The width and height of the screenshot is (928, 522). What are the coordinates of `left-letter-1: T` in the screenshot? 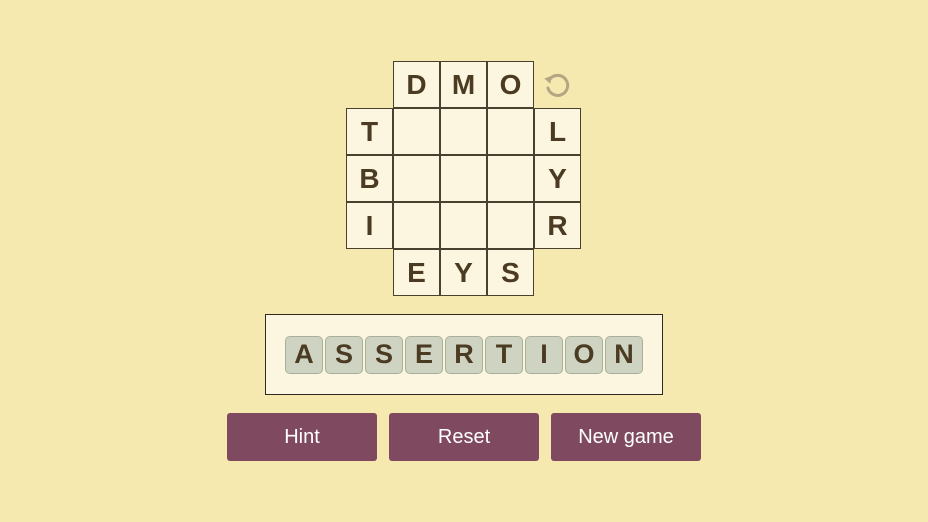 It's located at (369, 131).